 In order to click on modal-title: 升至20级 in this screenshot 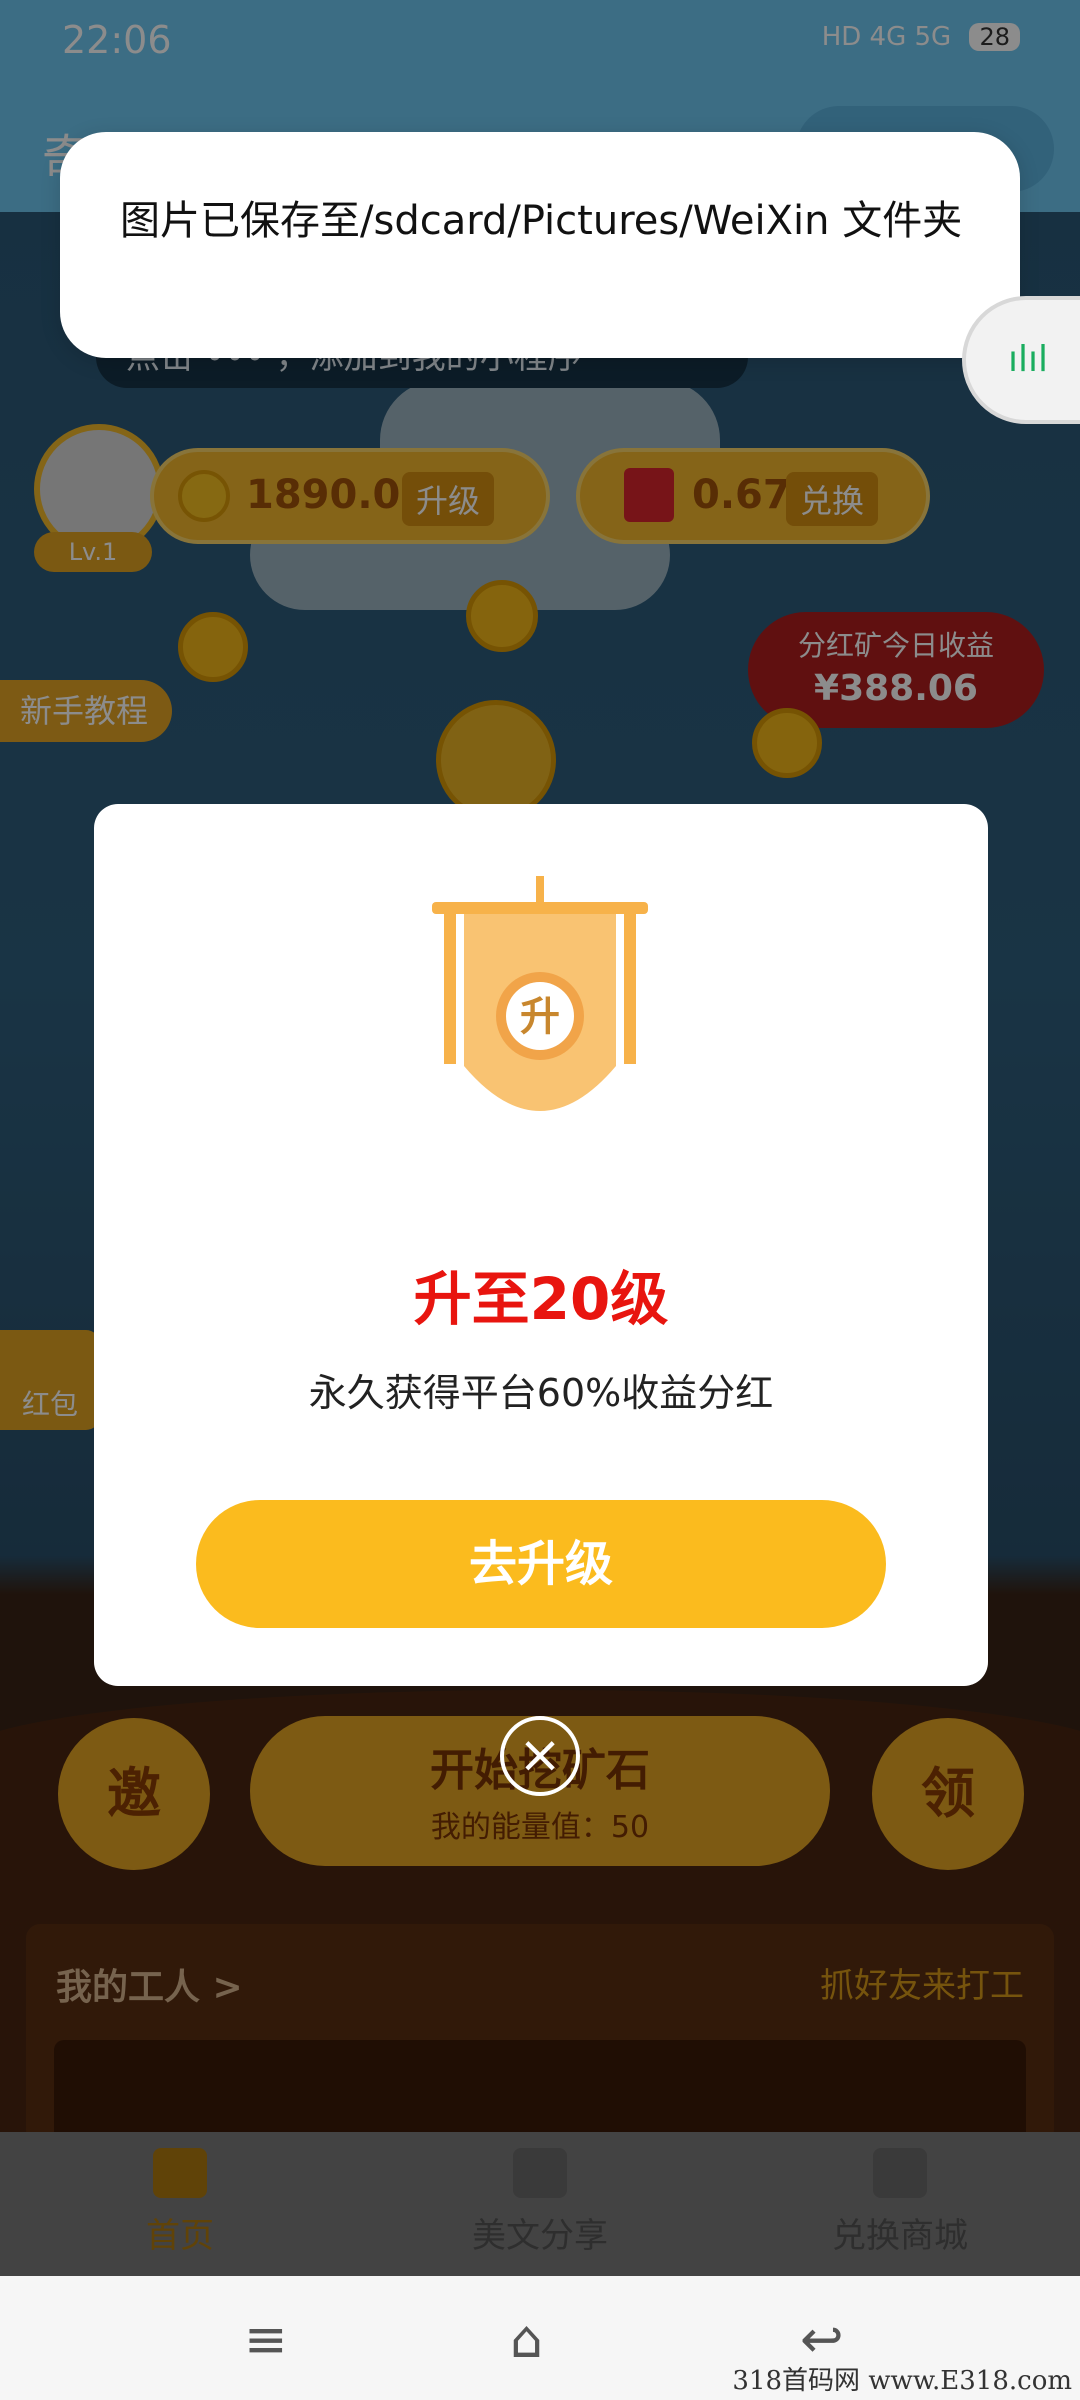, I will do `click(541, 1299)`.